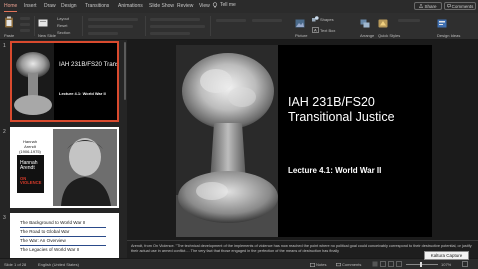 This screenshot has width=478, height=269. What do you see at coordinates (449, 35) in the screenshot?
I see `design-ideas-label: Design Ideas` at bounding box center [449, 35].